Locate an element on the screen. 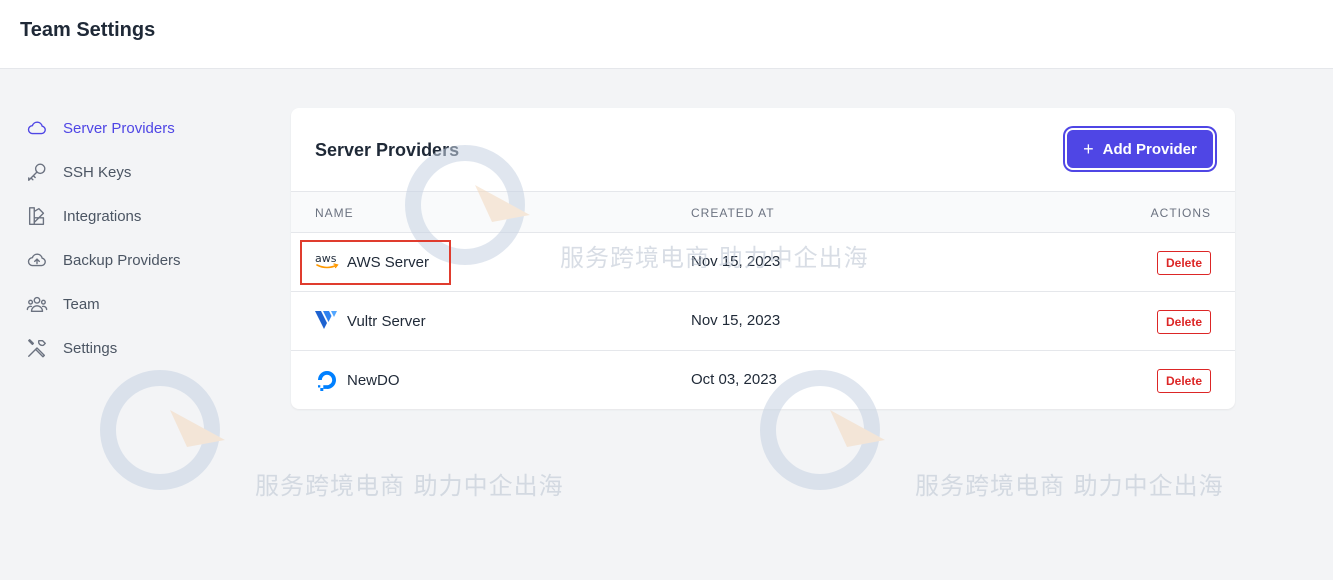 The image size is (1333, 580). table-row: aws AWS Server Nov 15, 2023 Delete is located at coordinates (763, 262).